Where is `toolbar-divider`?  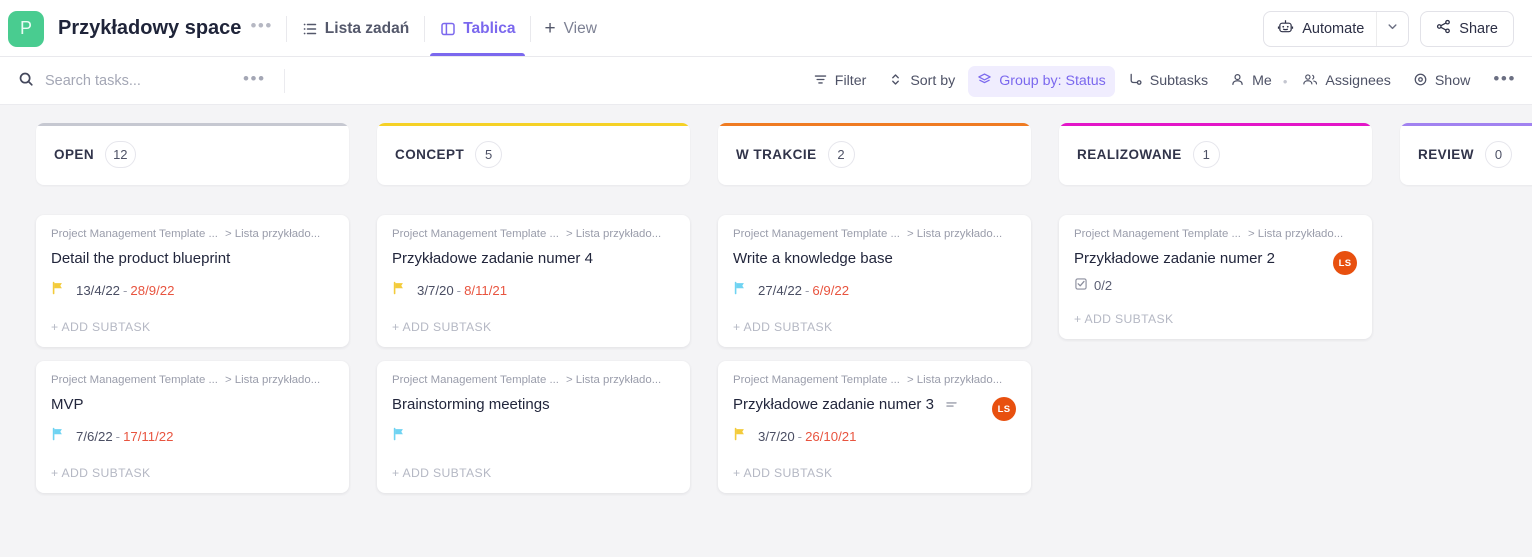
toolbar-divider is located at coordinates (284, 81).